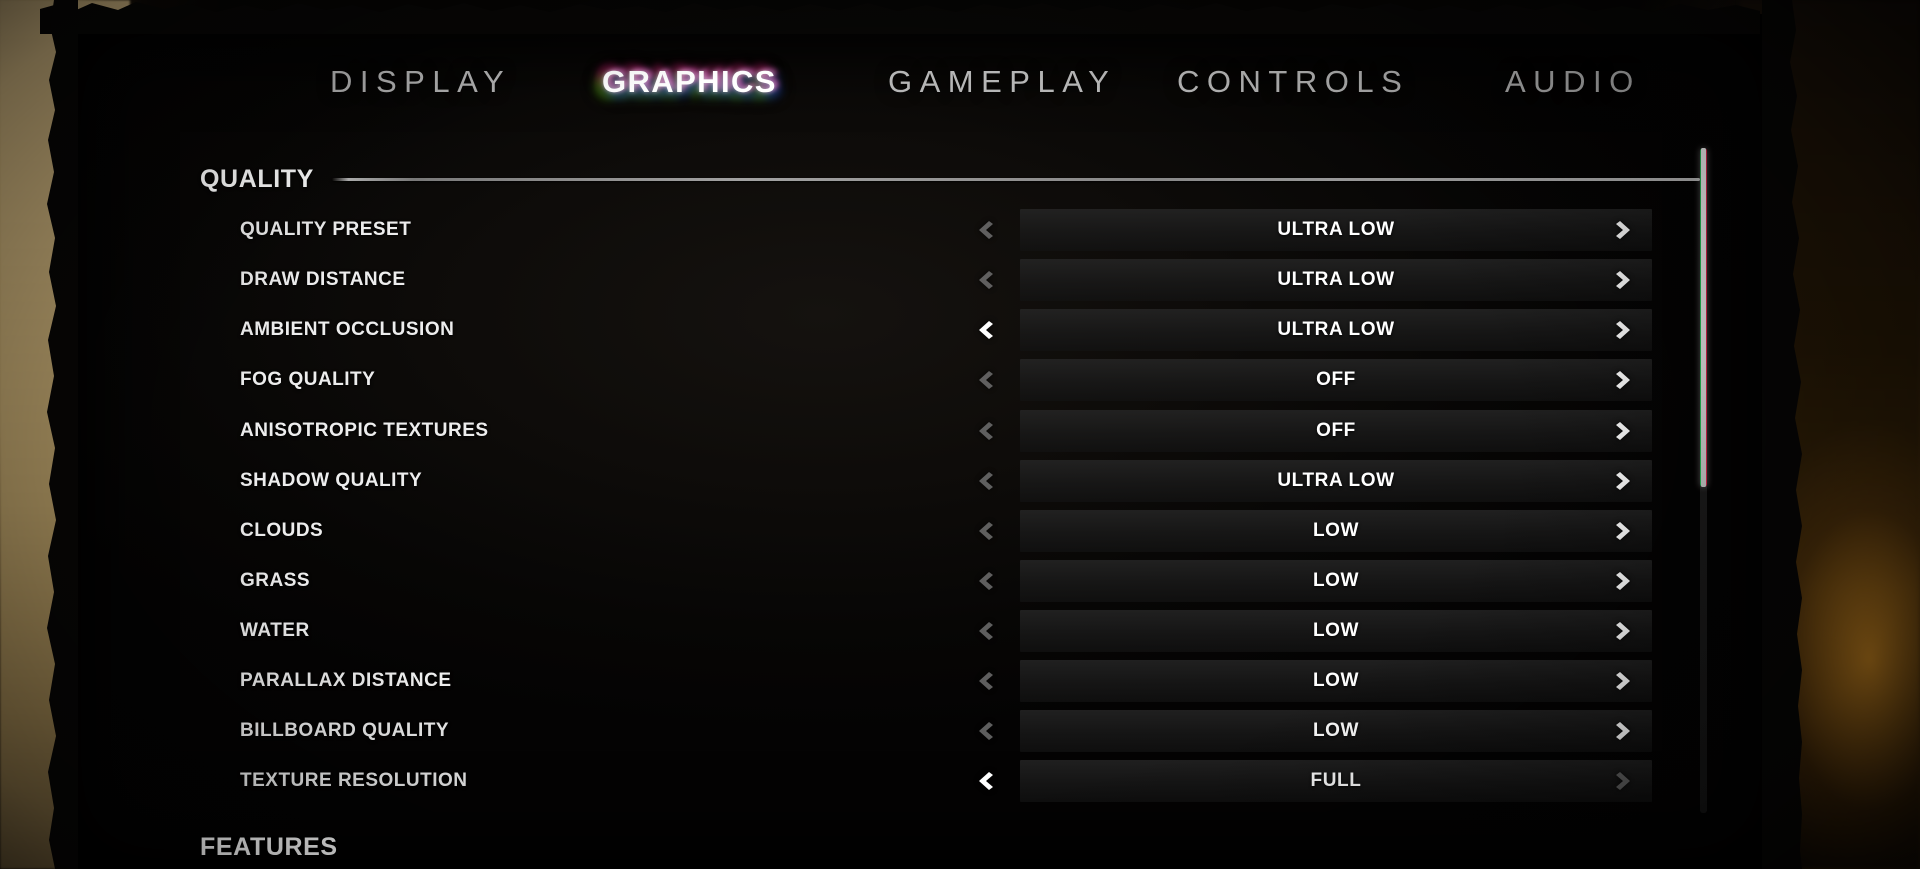  Describe the element at coordinates (331, 480) in the screenshot. I see `setting-label: SHADOW QUALITY` at that location.